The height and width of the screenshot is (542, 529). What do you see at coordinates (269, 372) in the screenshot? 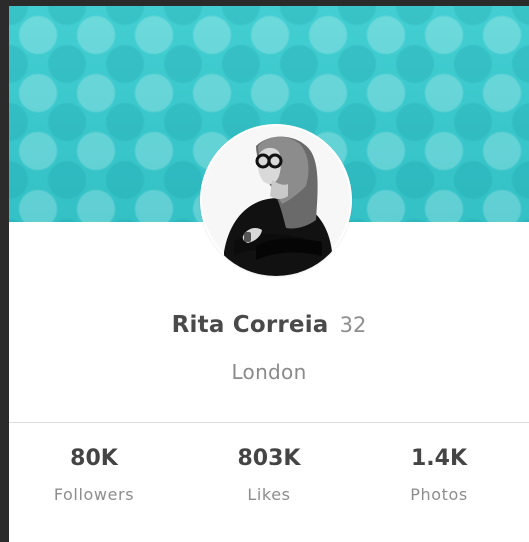
I see `profile-location: London` at bounding box center [269, 372].